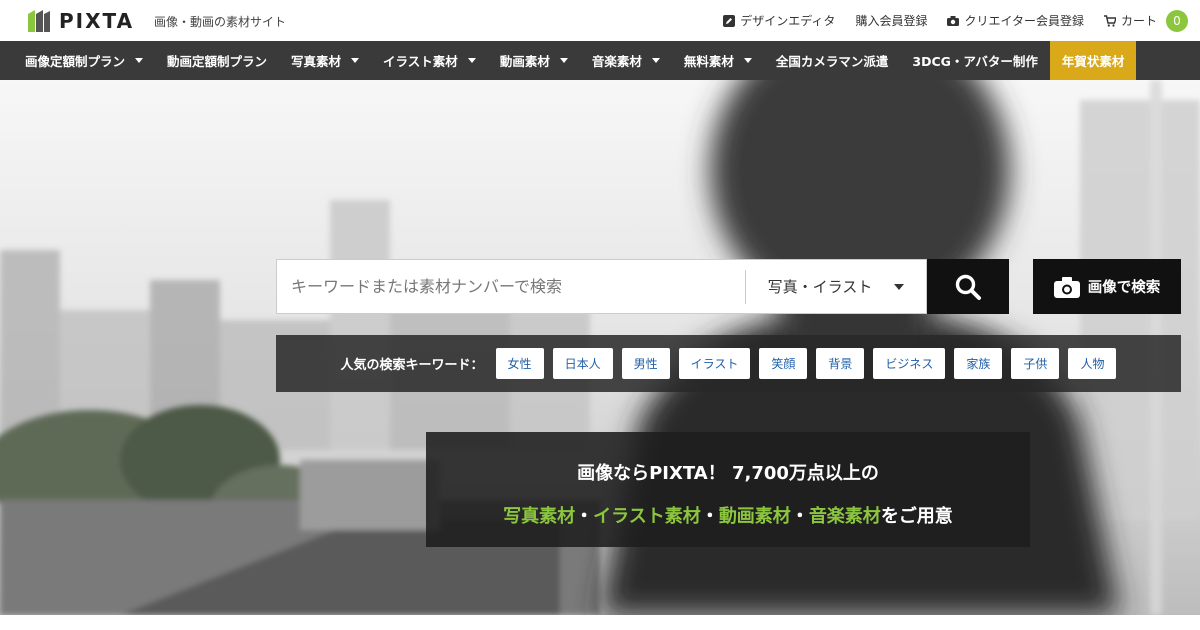 This screenshot has width=1200, height=630. I want to click on search-box: 写真・イラスト, so click(601, 286).